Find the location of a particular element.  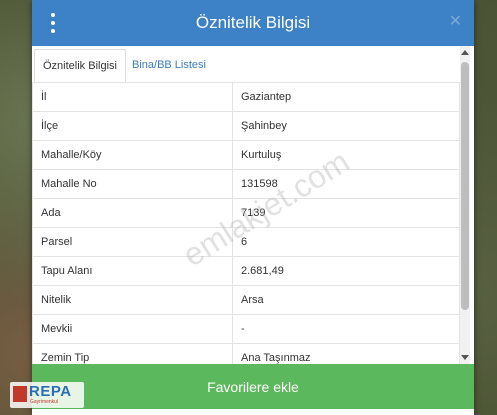

attribute-value: 7139 is located at coordinates (346, 213).